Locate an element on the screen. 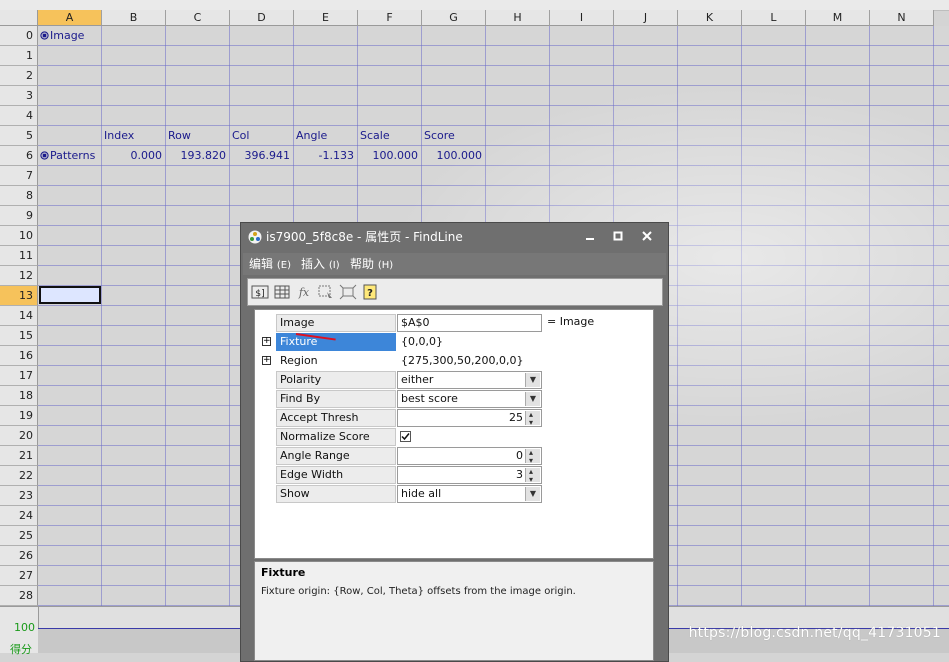 The height and width of the screenshot is (662, 949). cell-a0: Image is located at coordinates (62, 36).